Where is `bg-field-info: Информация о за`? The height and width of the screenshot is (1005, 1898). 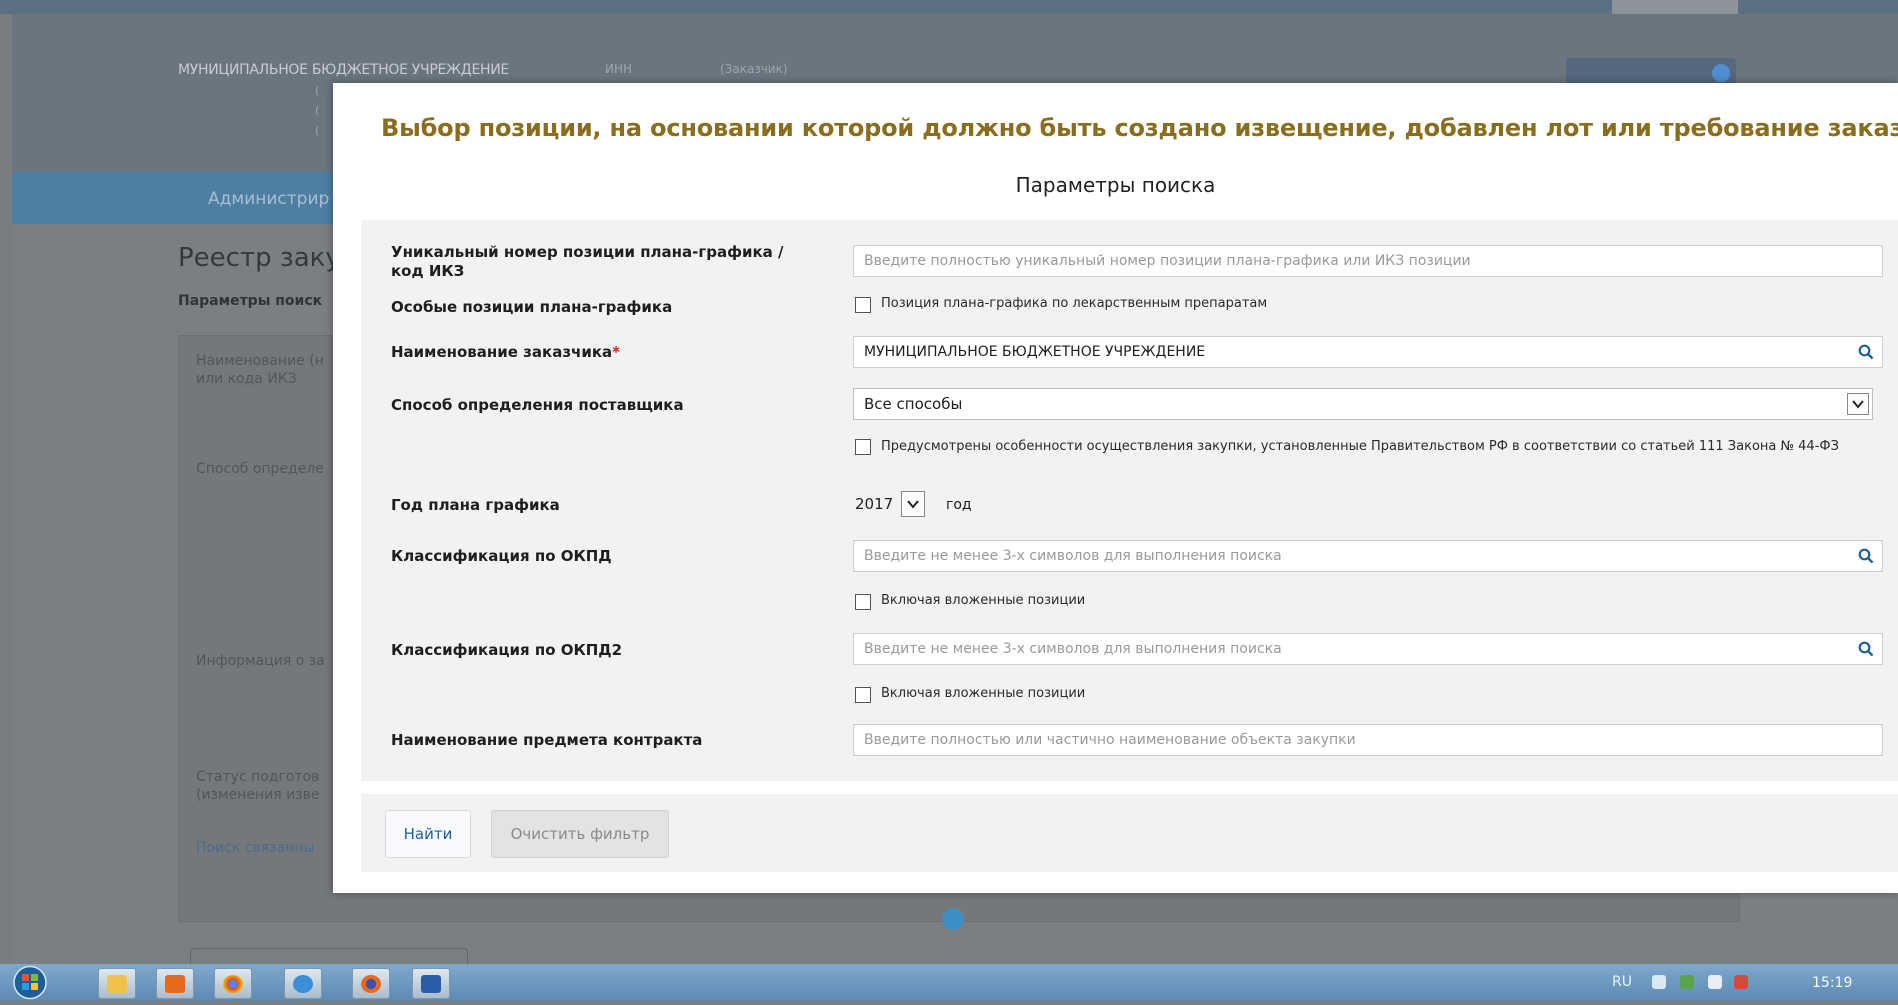 bg-field-info: Информация о за is located at coordinates (260, 661).